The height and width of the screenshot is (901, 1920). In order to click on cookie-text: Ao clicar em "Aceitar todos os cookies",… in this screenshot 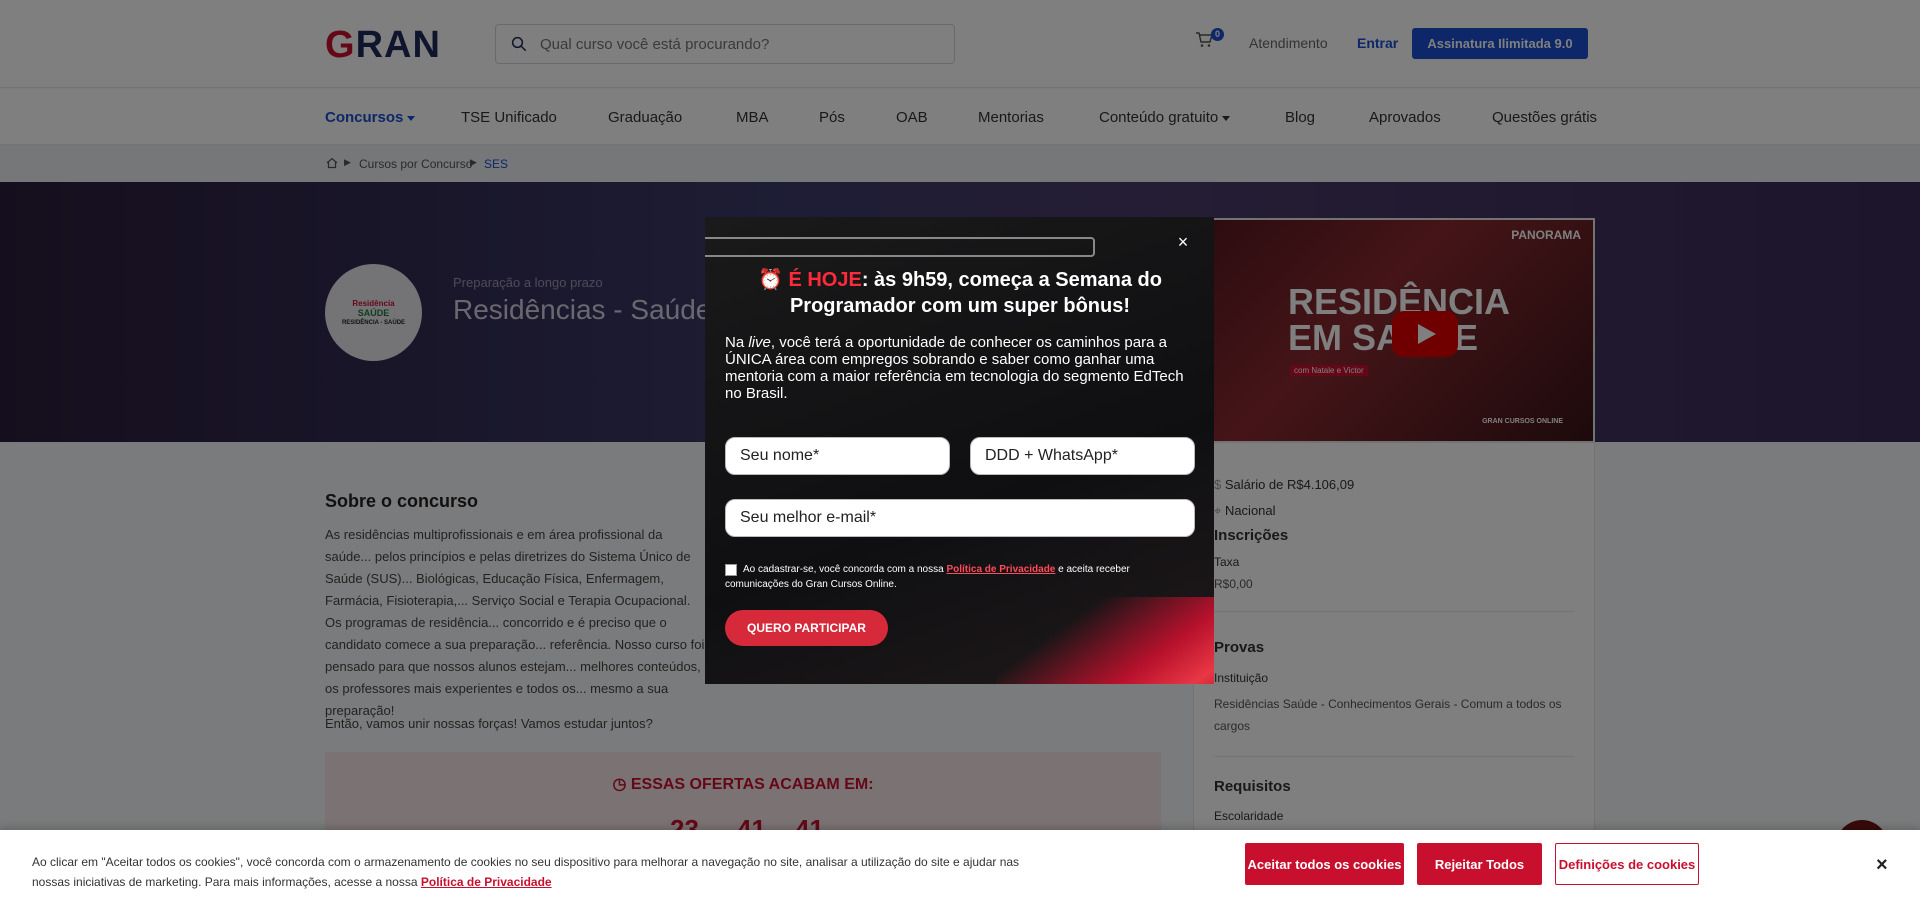, I will do `click(526, 872)`.